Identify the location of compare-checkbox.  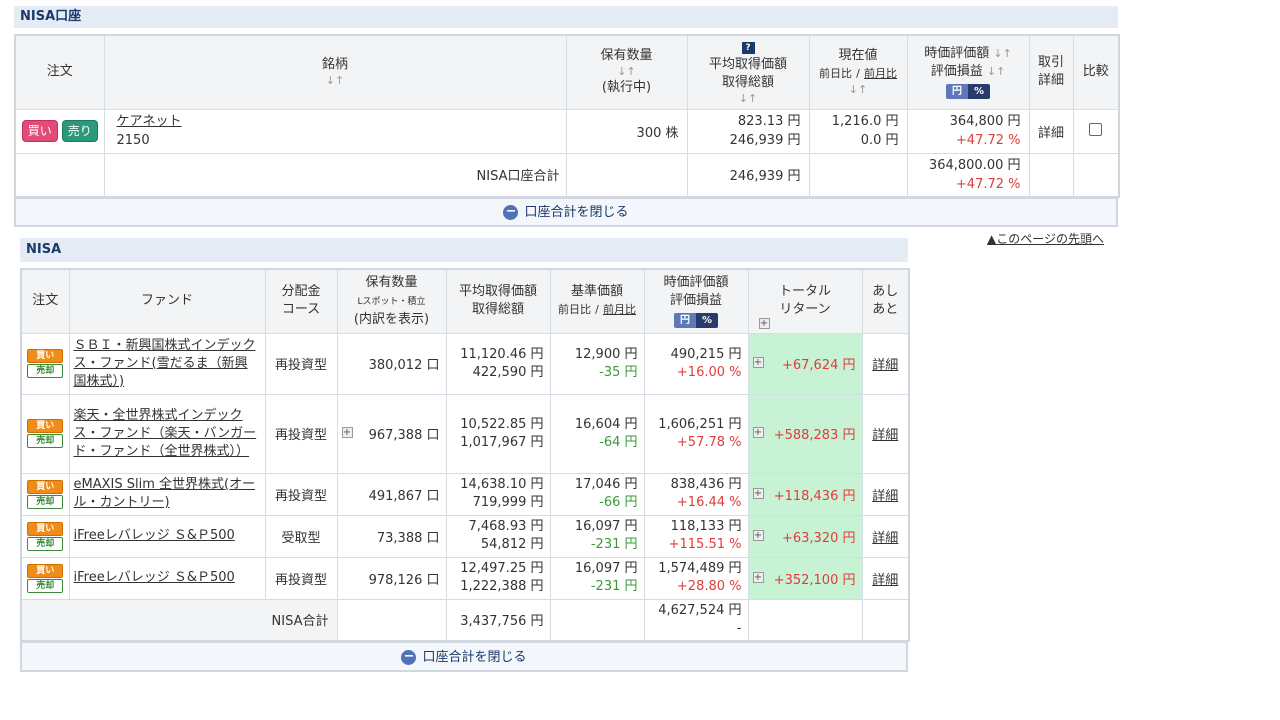
(1096, 129).